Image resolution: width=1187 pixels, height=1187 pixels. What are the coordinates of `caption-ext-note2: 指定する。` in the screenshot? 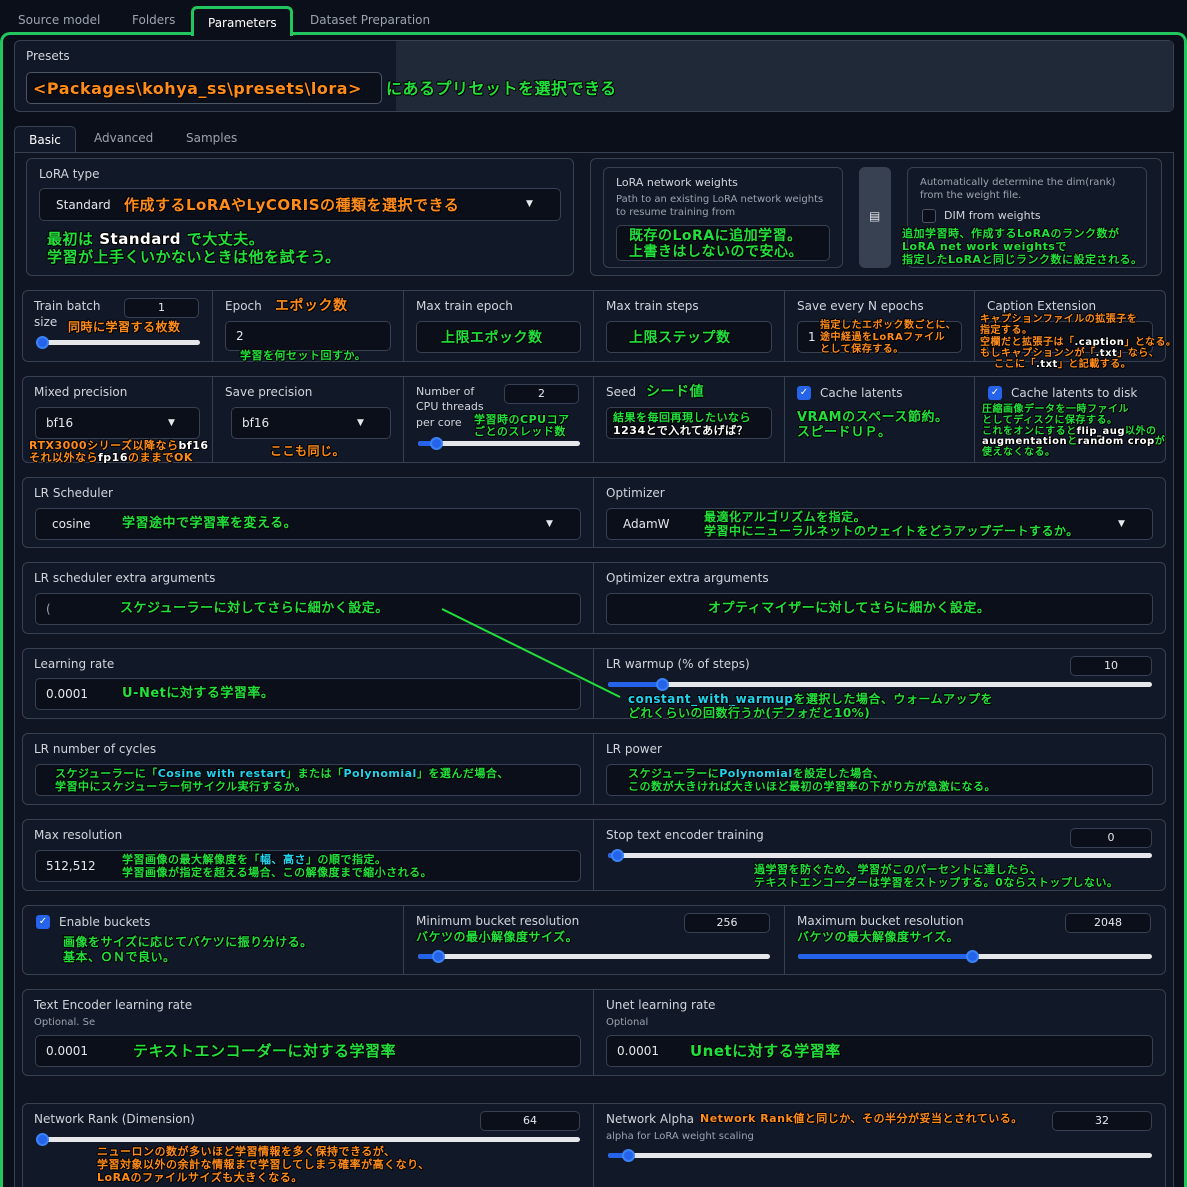 It's located at (1006, 330).